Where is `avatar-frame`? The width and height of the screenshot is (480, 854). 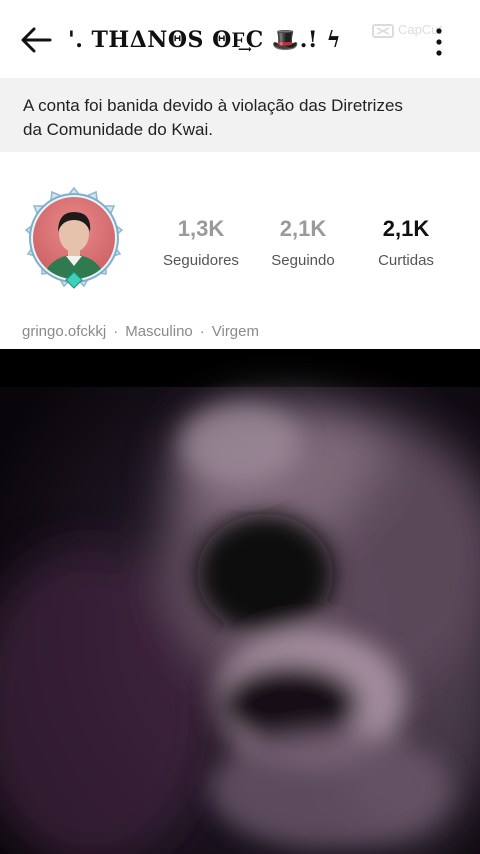 avatar-frame is located at coordinates (74, 237).